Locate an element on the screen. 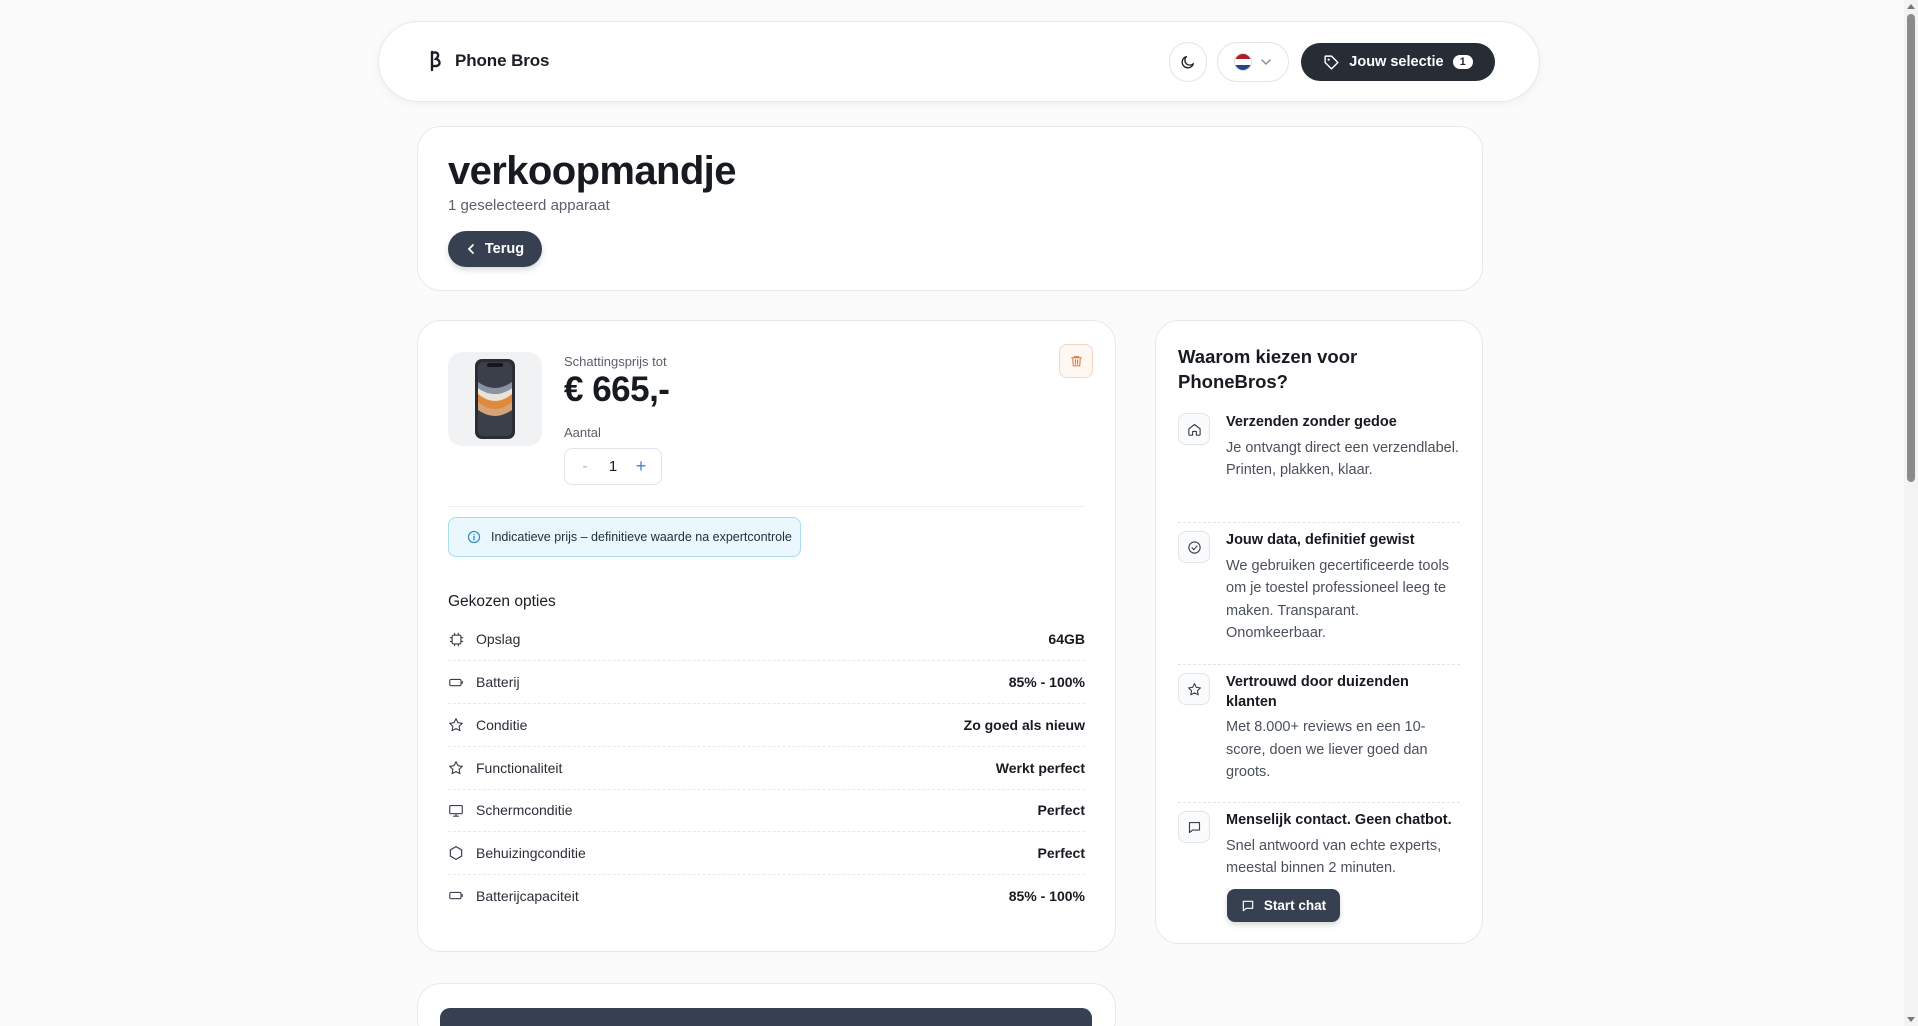  back-label: Terug is located at coordinates (504, 249).